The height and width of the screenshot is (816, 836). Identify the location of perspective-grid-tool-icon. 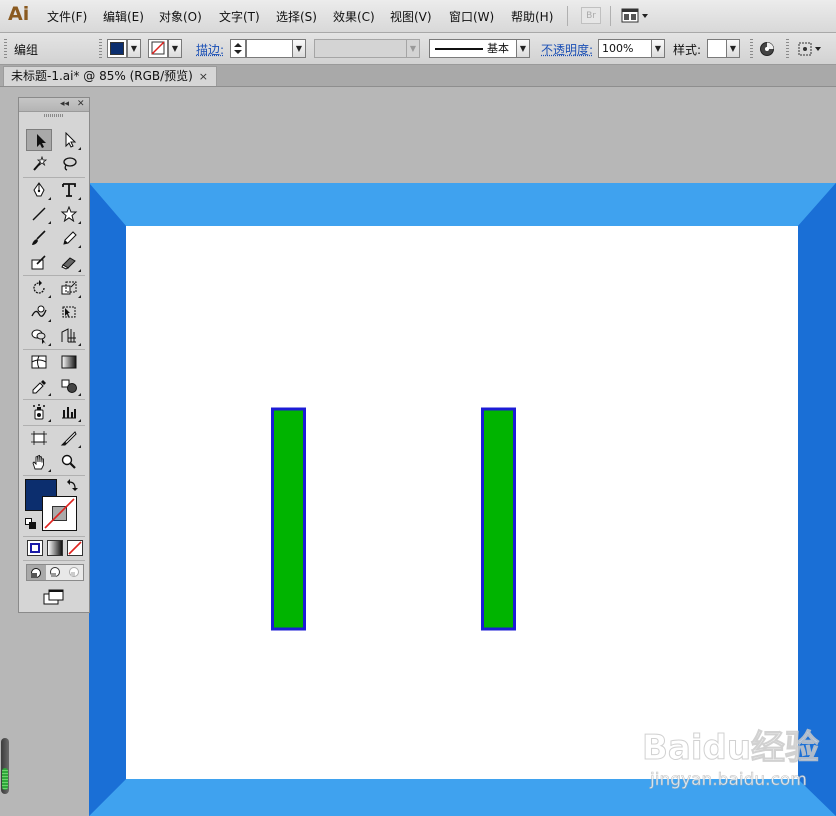
(69, 336).